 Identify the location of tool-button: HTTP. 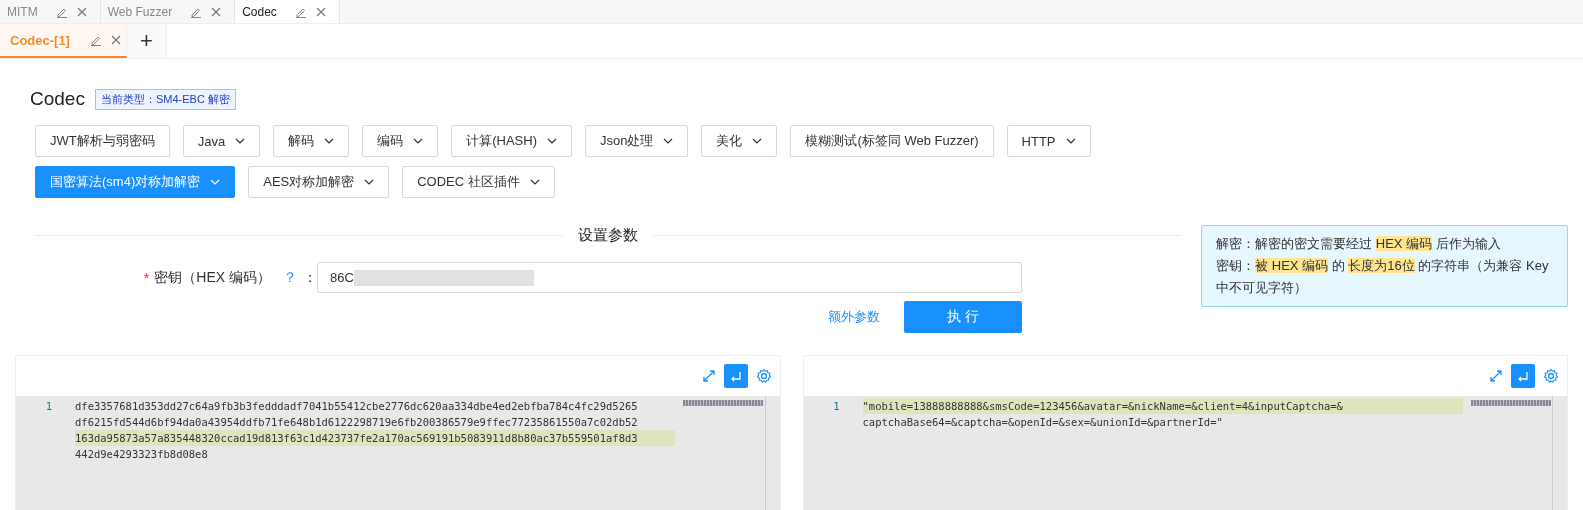
(1048, 141).